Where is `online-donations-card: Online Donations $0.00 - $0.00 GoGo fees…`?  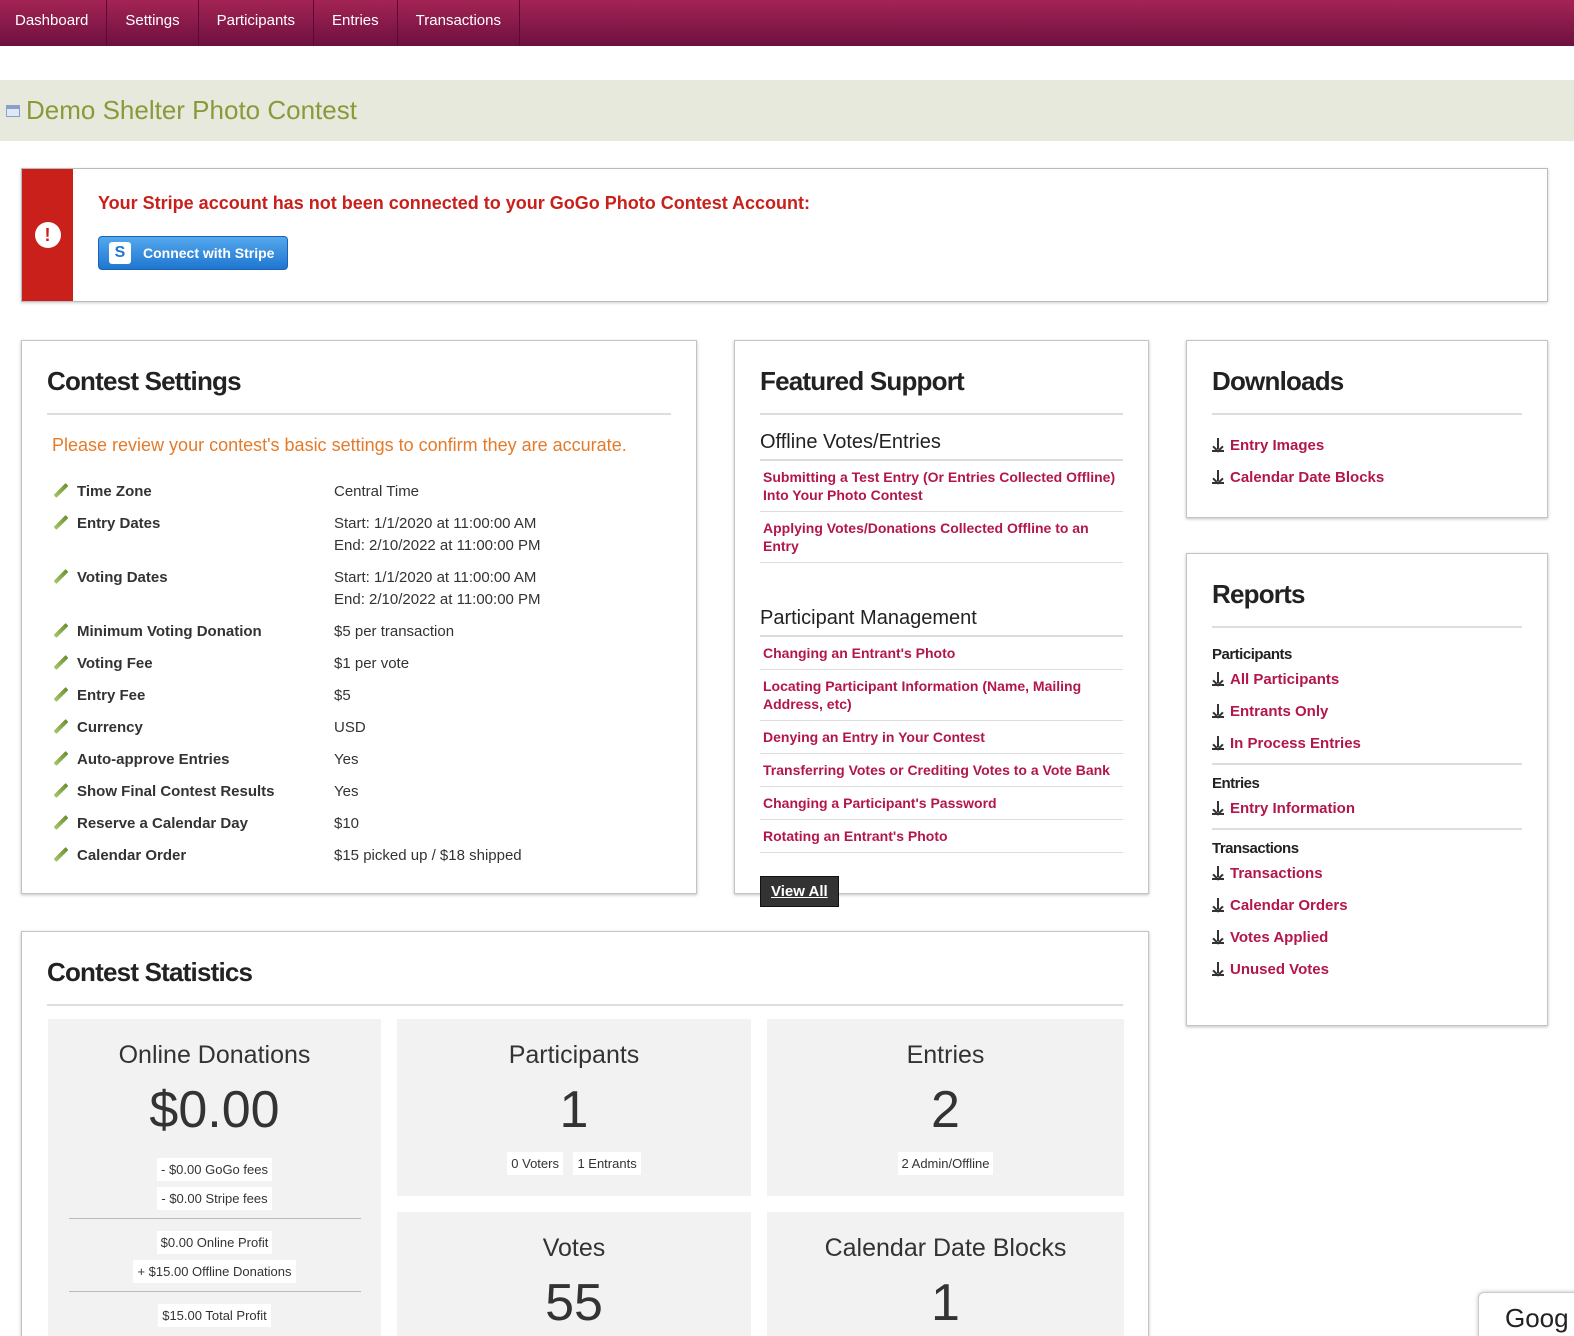 online-donations-card: Online Donations $0.00 - $0.00 GoGo fees… is located at coordinates (214, 1177).